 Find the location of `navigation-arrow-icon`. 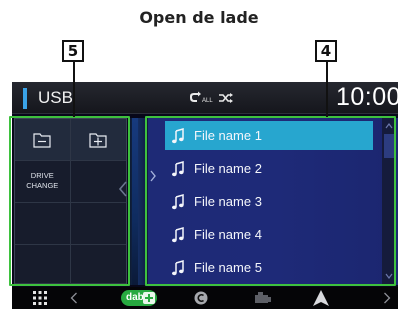

navigation-arrow-icon is located at coordinates (321, 298).